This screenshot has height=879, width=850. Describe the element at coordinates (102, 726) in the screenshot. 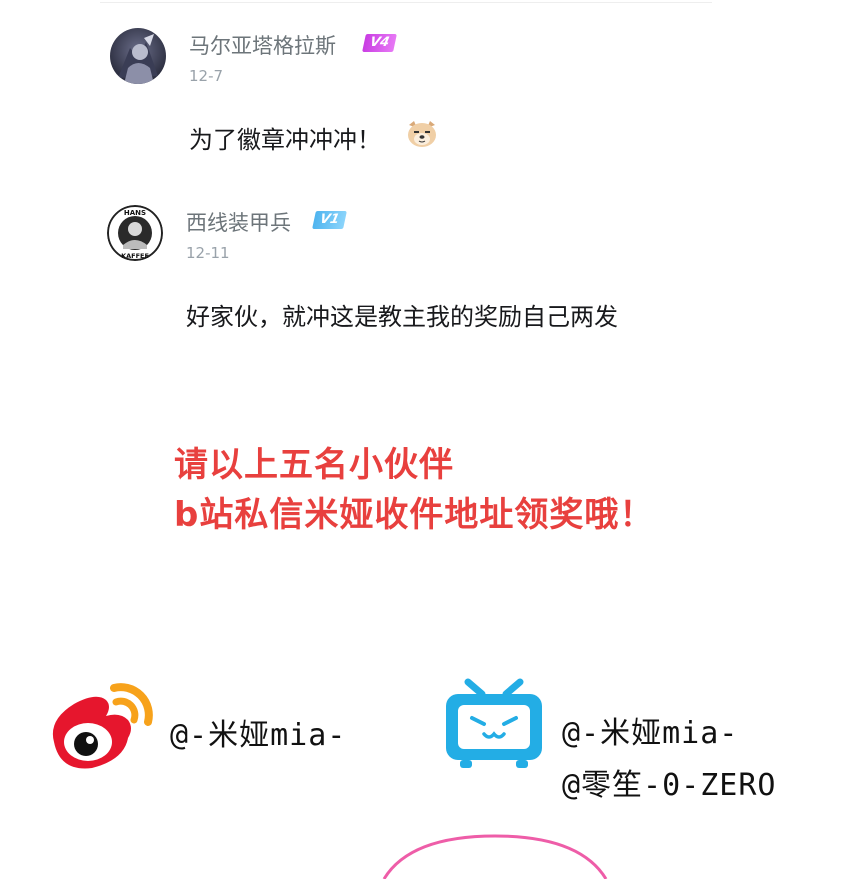

I see `weibo-logo-icon` at that location.